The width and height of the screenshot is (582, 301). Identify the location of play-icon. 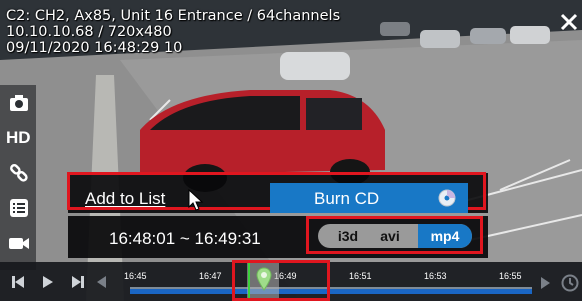
(48, 282).